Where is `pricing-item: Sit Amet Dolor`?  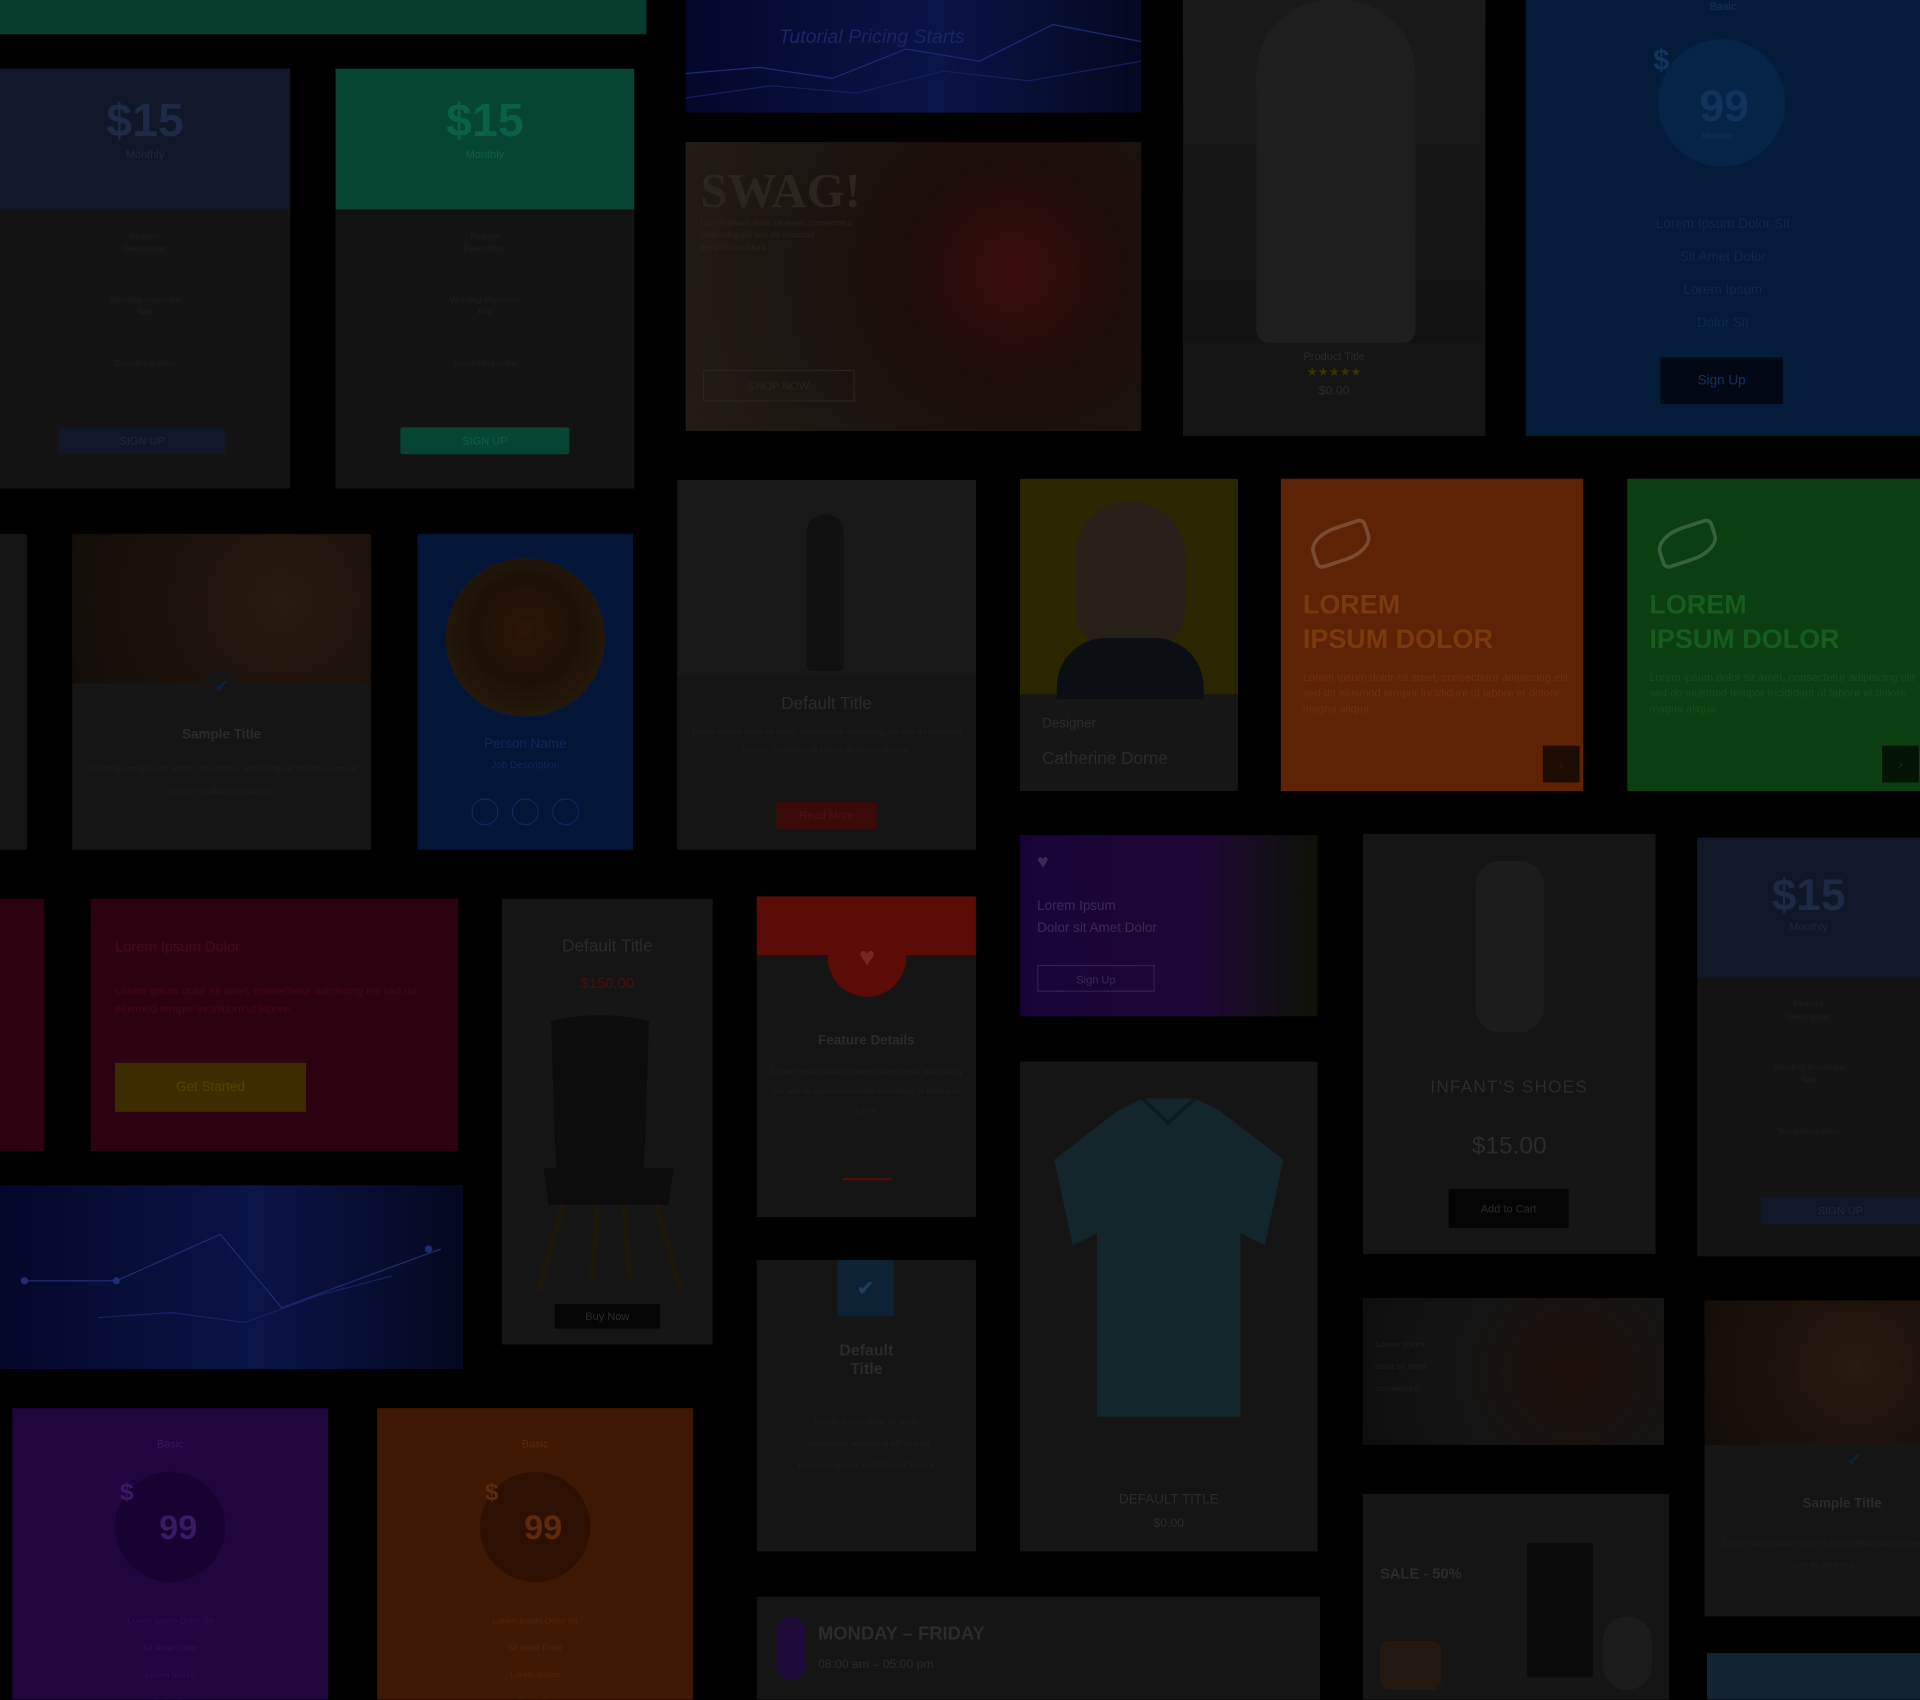
pricing-item: Sit Amet Dolor is located at coordinates (535, 1649).